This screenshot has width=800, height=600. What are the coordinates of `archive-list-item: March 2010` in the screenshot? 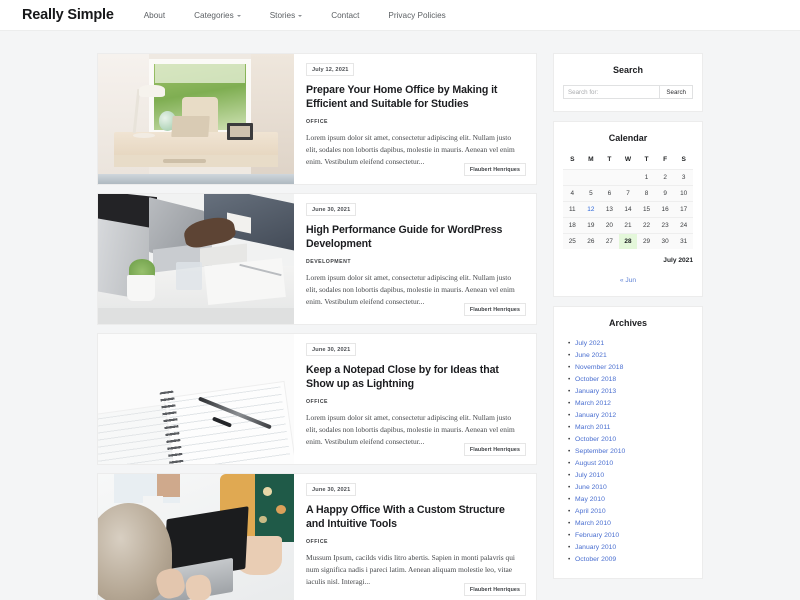 It's located at (630, 524).